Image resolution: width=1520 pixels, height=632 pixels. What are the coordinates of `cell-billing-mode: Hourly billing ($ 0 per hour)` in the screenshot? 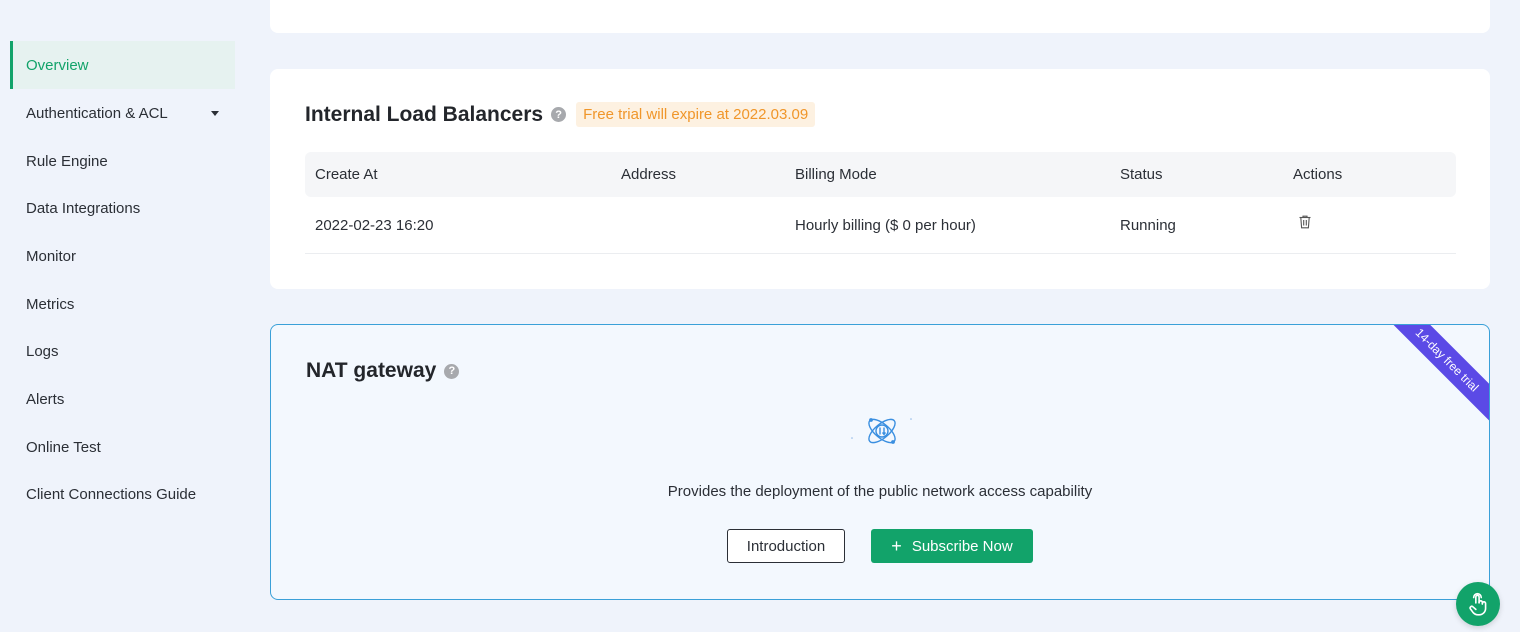 It's located at (885, 225).